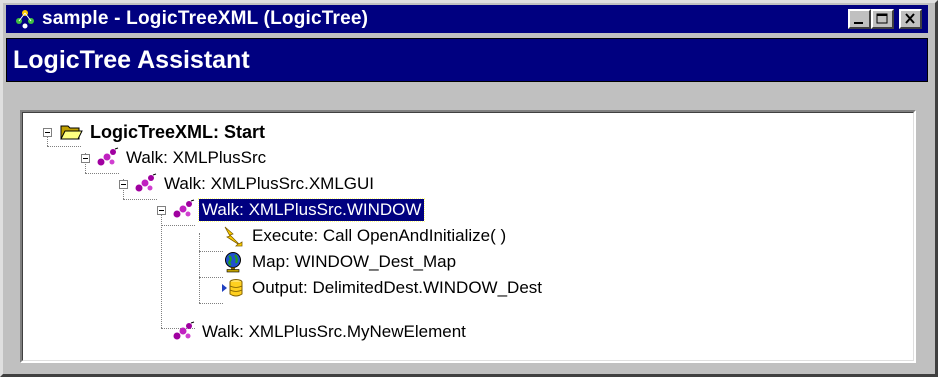 Image resolution: width=938 pixels, height=377 pixels. I want to click on title-bar: sample - LogicTreeXML (LogicTree), so click(467, 19).